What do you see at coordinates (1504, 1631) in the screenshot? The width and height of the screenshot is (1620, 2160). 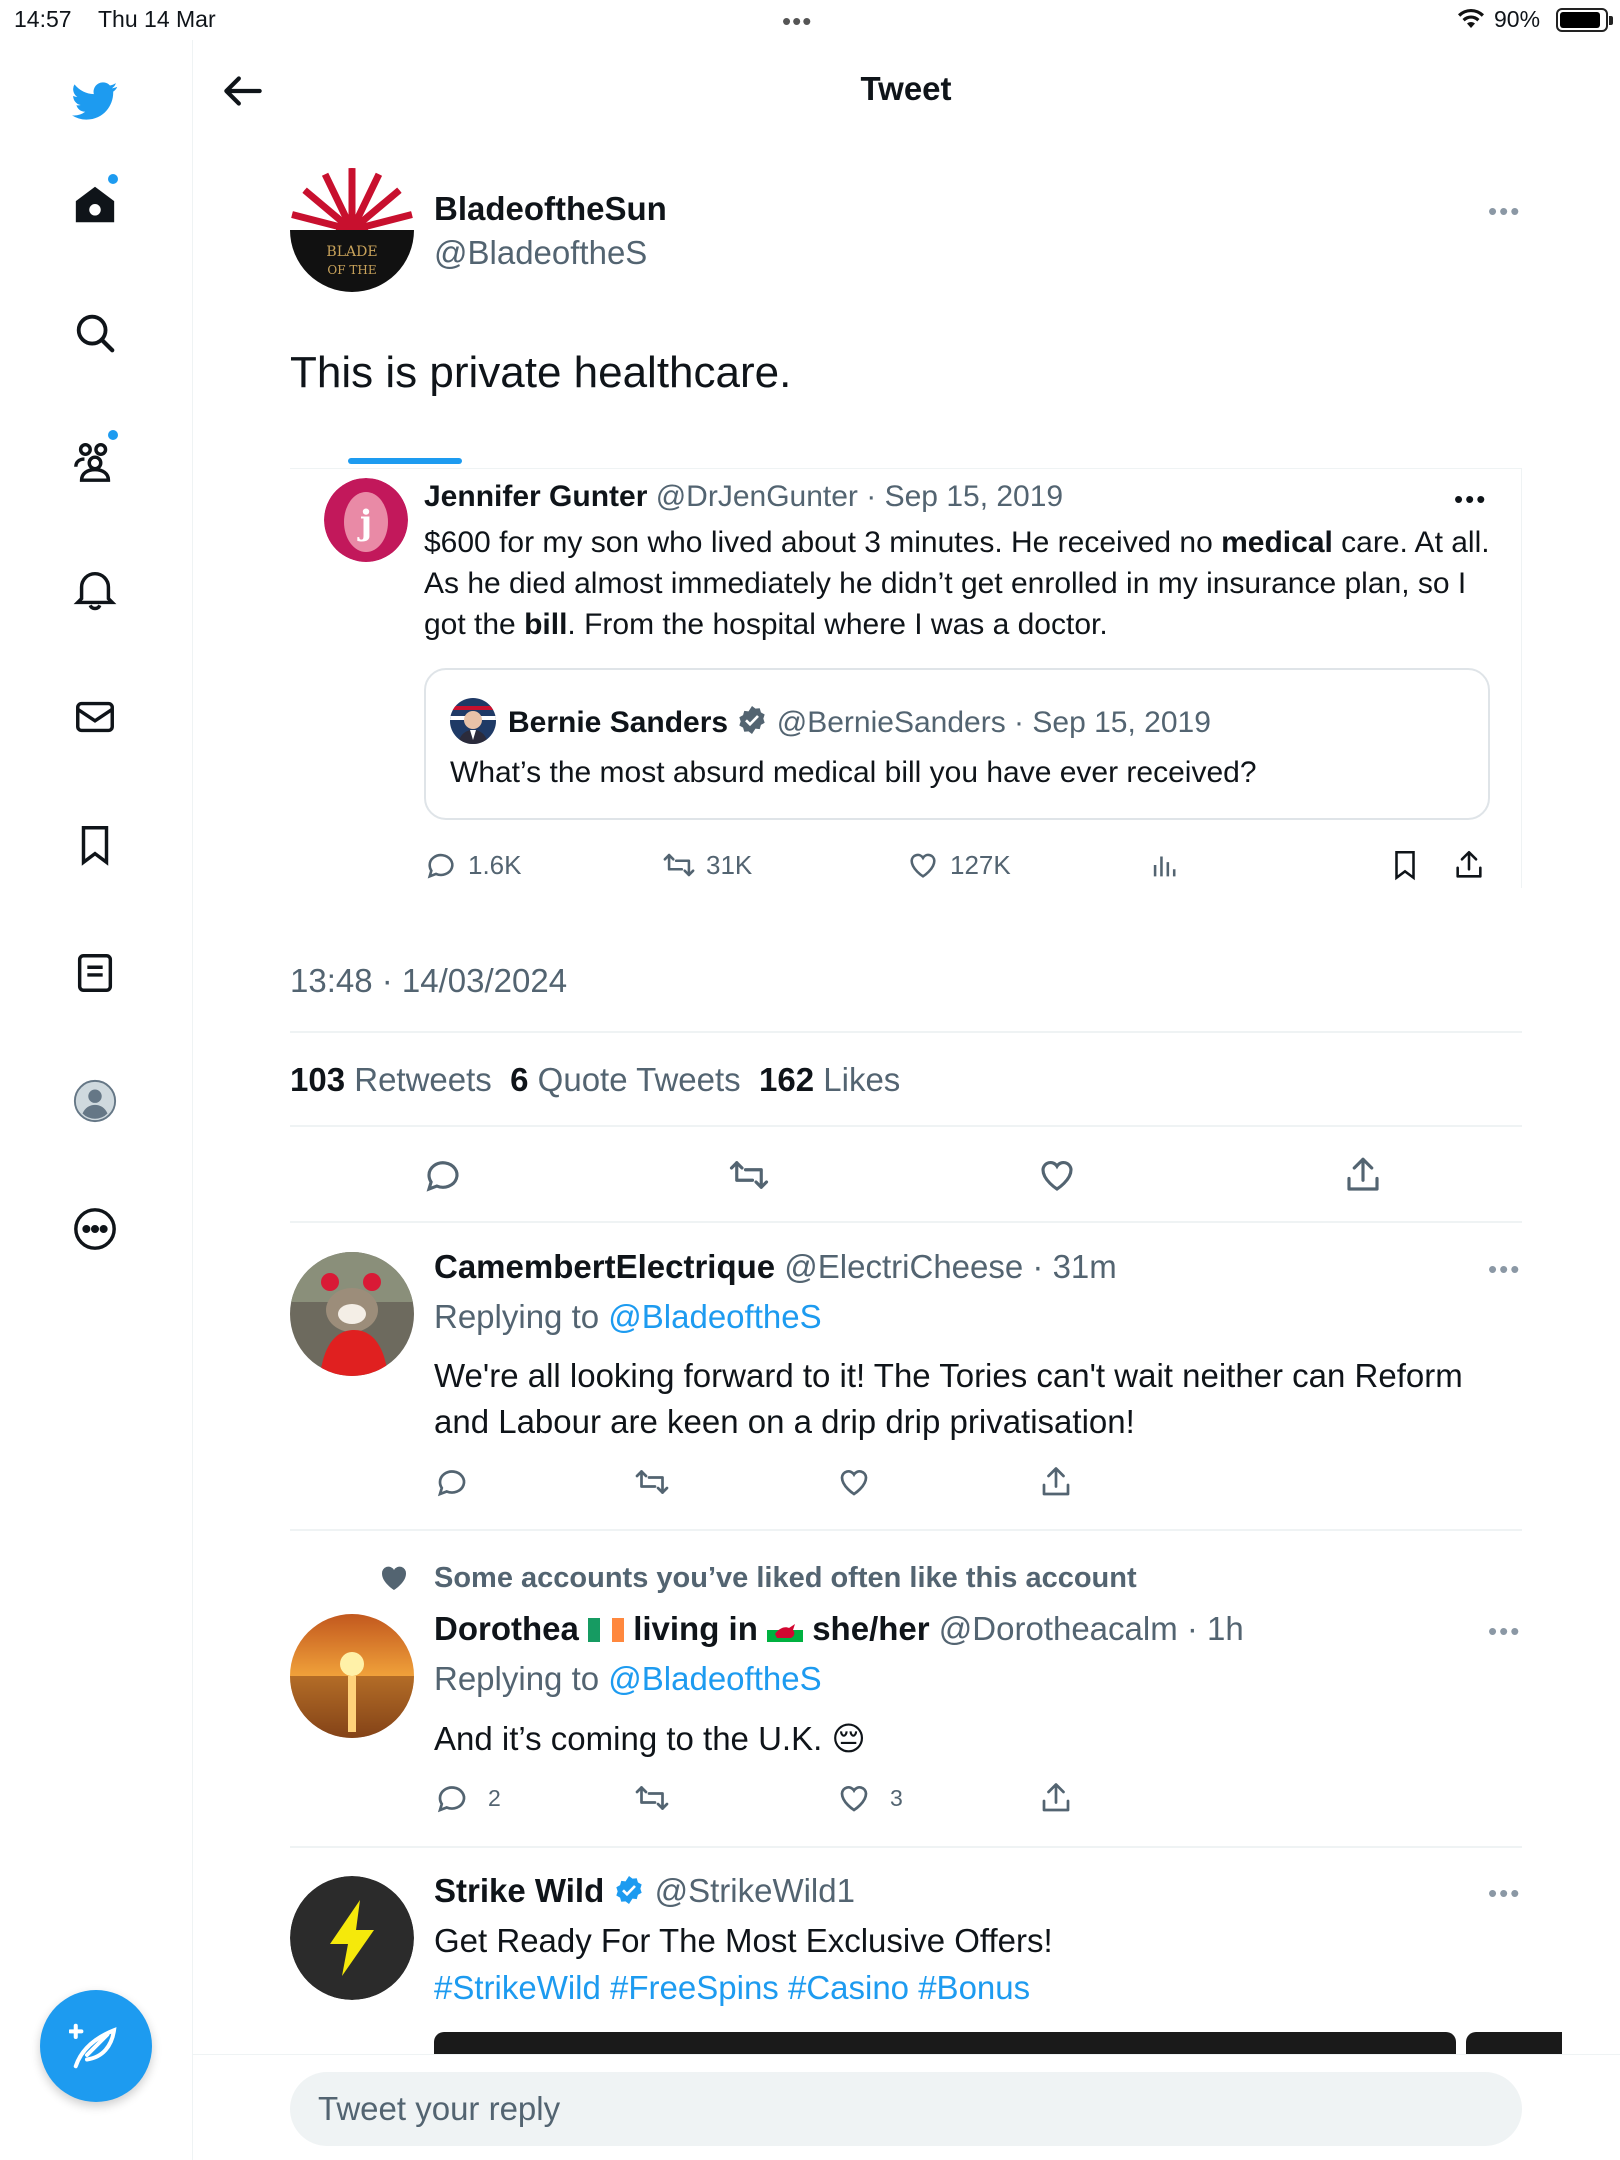 I see `reply-2-more-icon: •••` at bounding box center [1504, 1631].